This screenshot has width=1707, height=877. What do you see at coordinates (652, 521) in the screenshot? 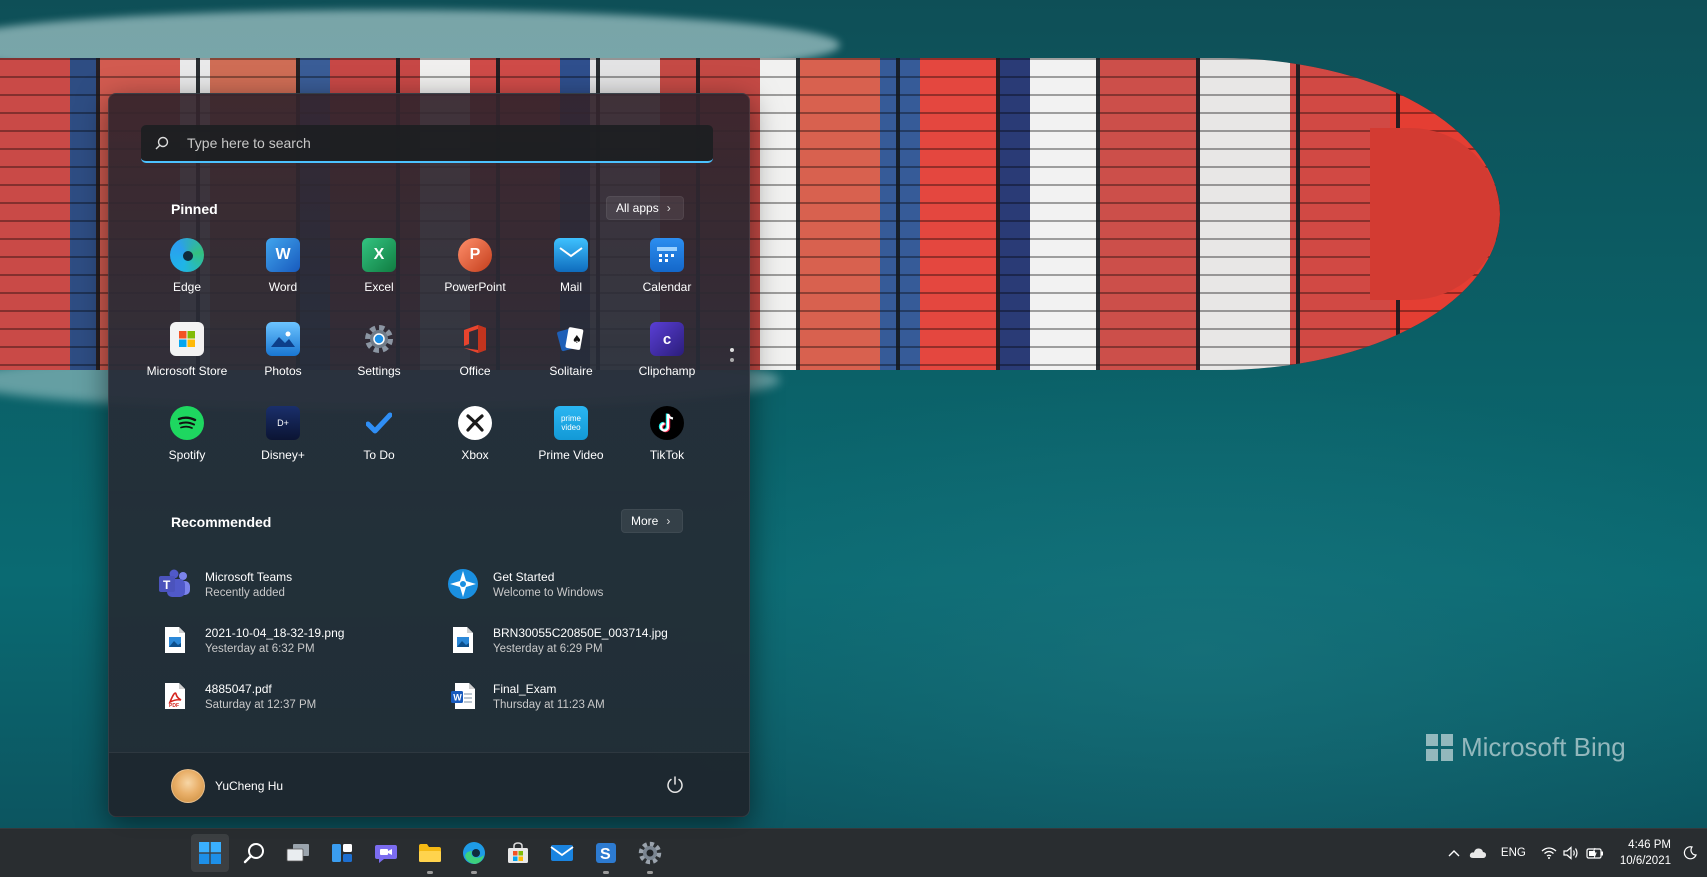
I see `more-button: More ›` at bounding box center [652, 521].